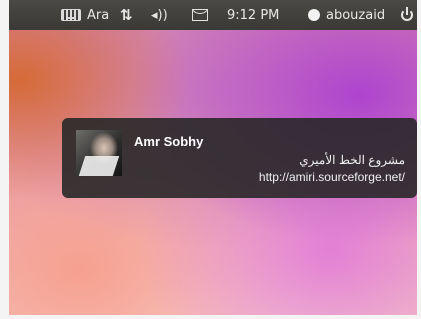 This screenshot has height=319, width=421. I want to click on mail-icon, so click(200, 15).